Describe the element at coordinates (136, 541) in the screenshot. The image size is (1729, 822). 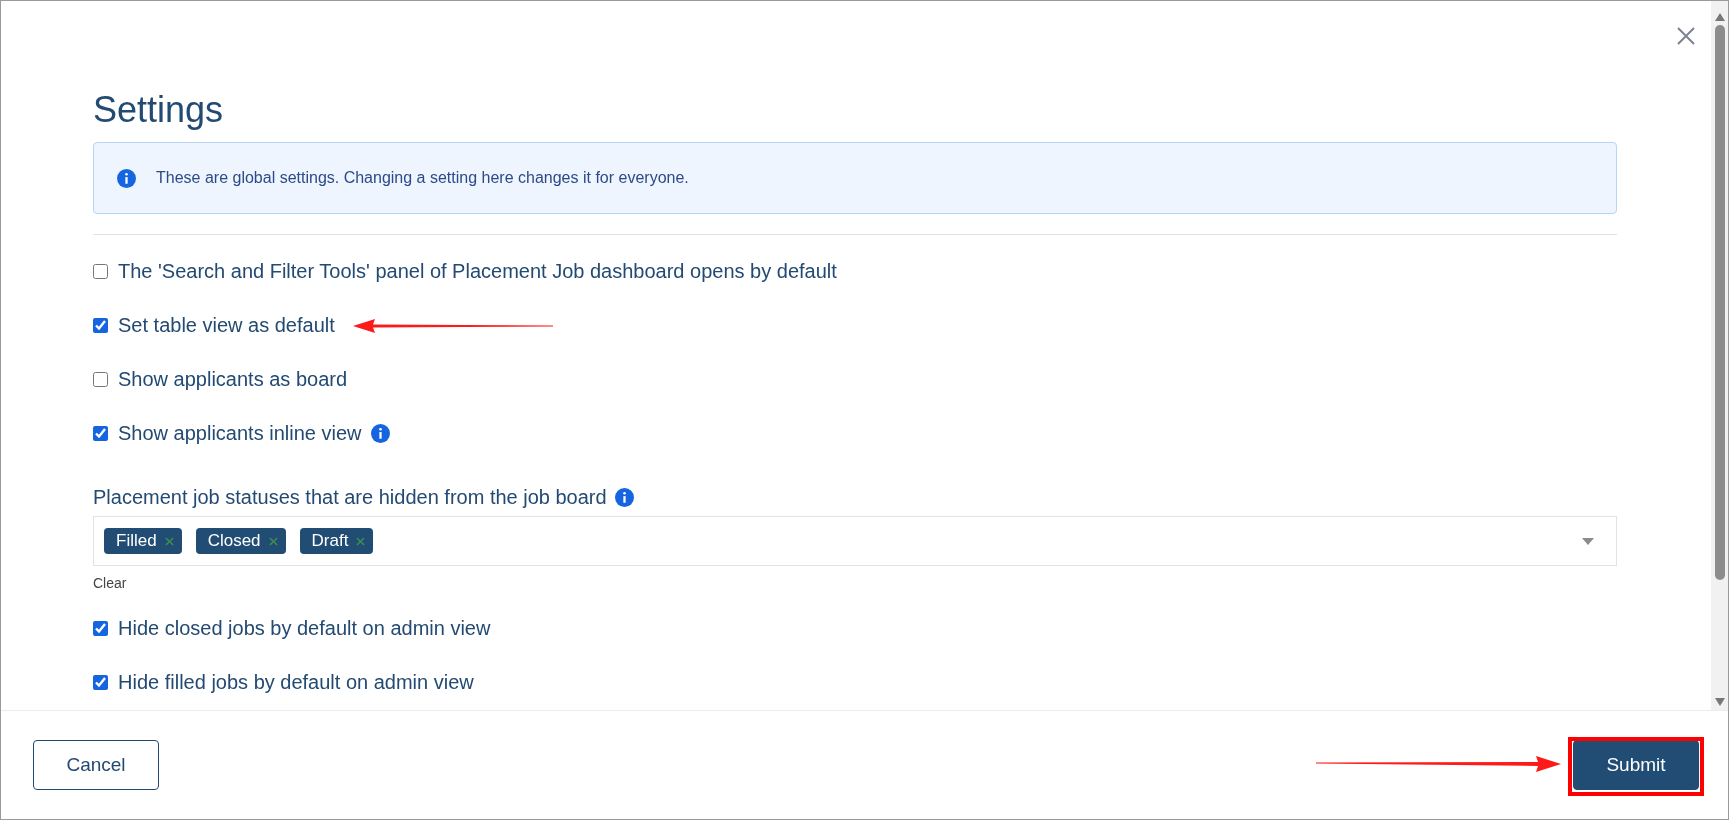
I see `tag-label: Filled` at that location.